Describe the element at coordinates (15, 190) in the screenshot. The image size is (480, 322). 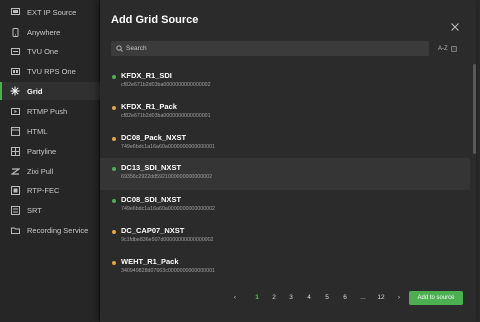
I see `rtp-fec-icon` at that location.